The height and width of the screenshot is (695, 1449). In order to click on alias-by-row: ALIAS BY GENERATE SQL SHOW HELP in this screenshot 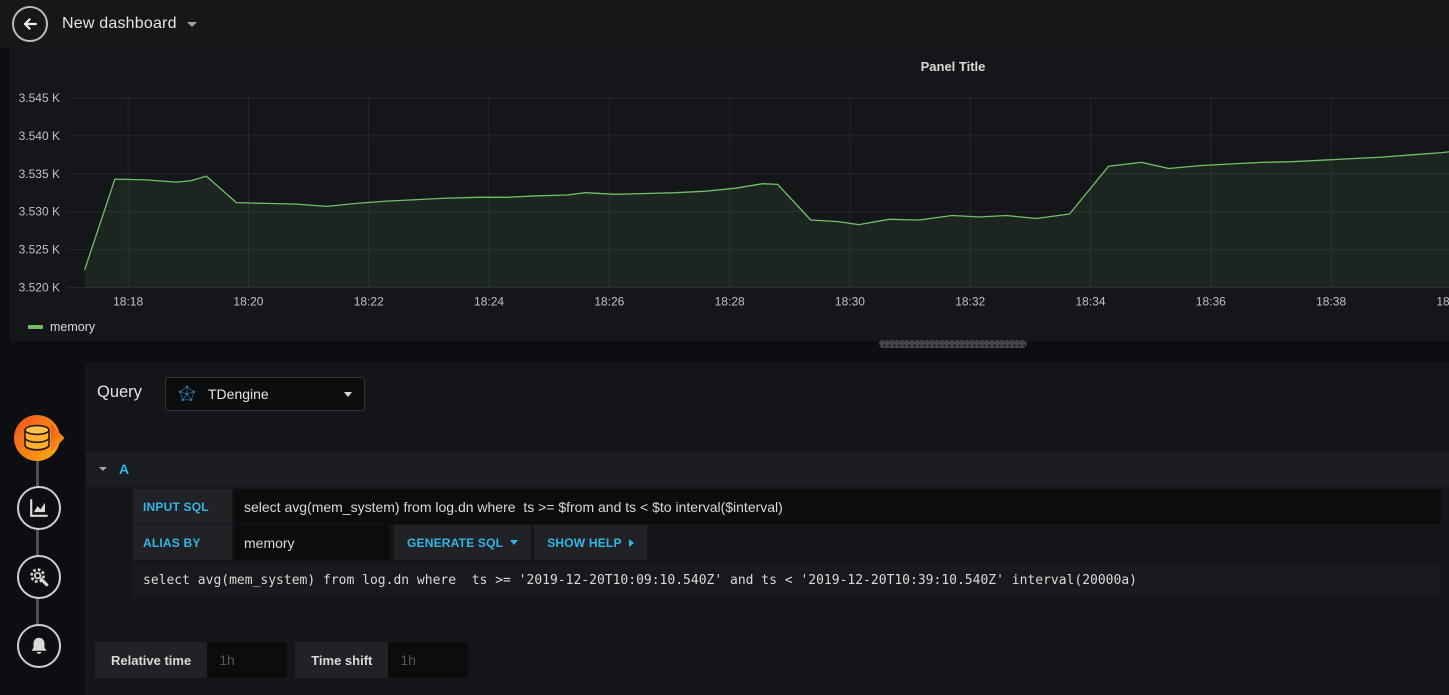, I will do `click(787, 542)`.